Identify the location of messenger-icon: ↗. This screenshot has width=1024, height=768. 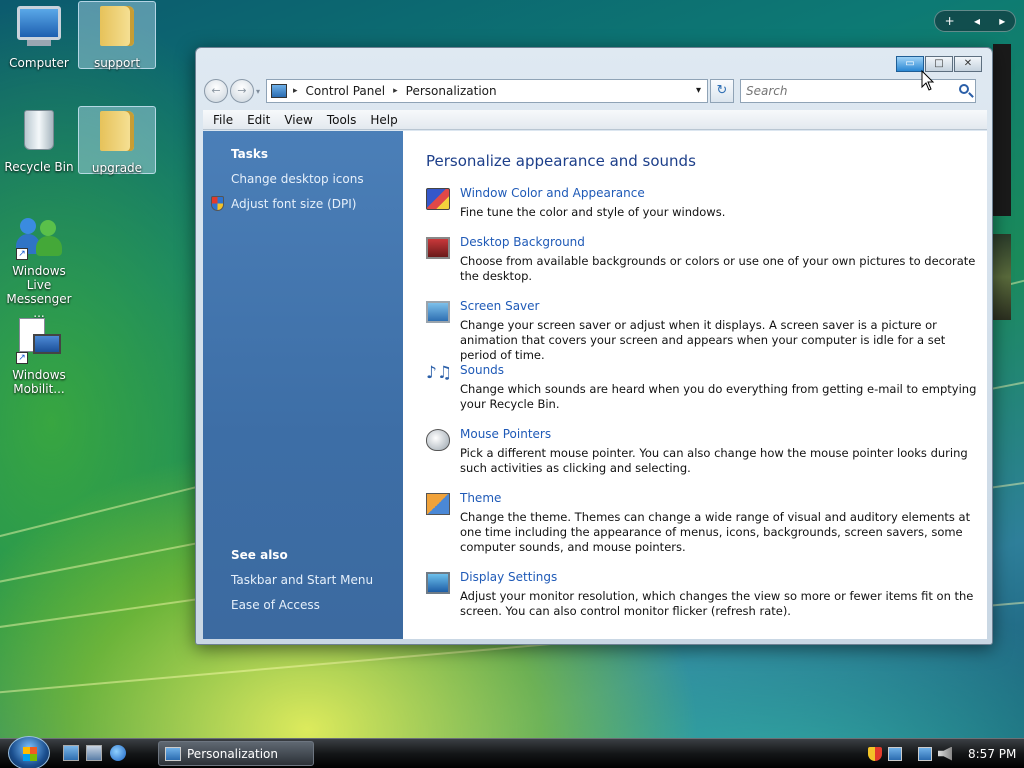
(39, 237).